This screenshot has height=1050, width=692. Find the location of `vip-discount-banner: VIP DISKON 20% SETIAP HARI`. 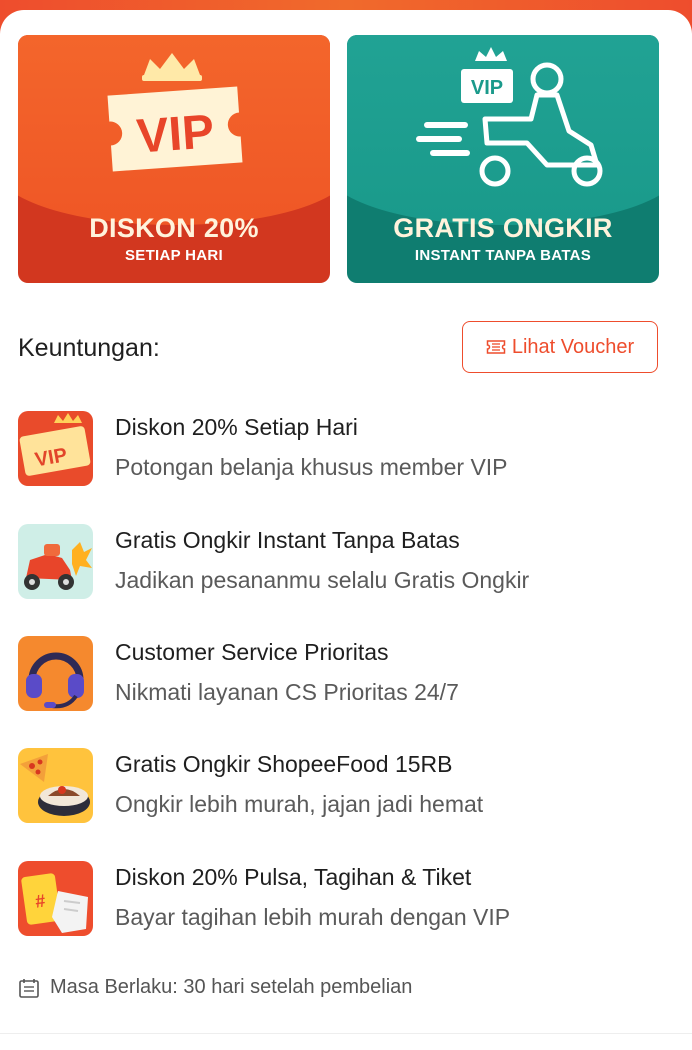

vip-discount-banner: VIP DISKON 20% SETIAP HARI is located at coordinates (174, 159).